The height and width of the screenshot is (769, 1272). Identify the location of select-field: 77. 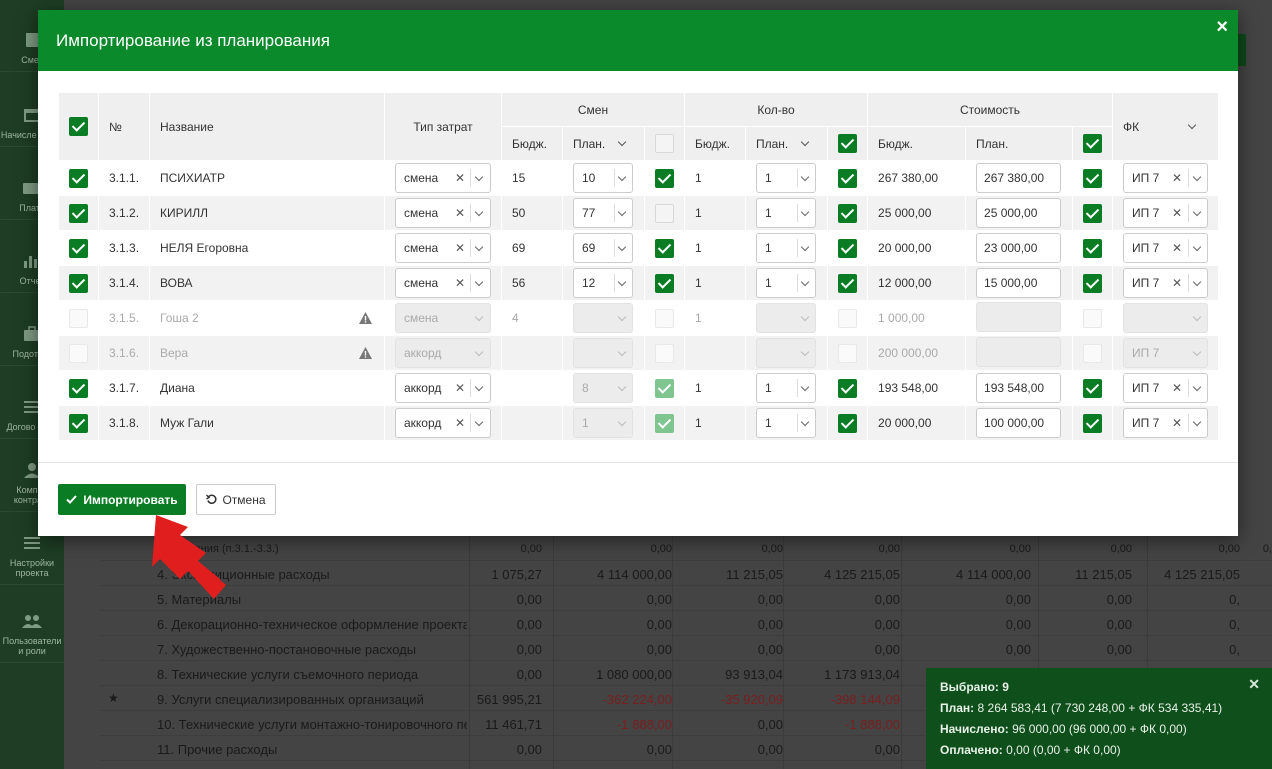
(603, 213).